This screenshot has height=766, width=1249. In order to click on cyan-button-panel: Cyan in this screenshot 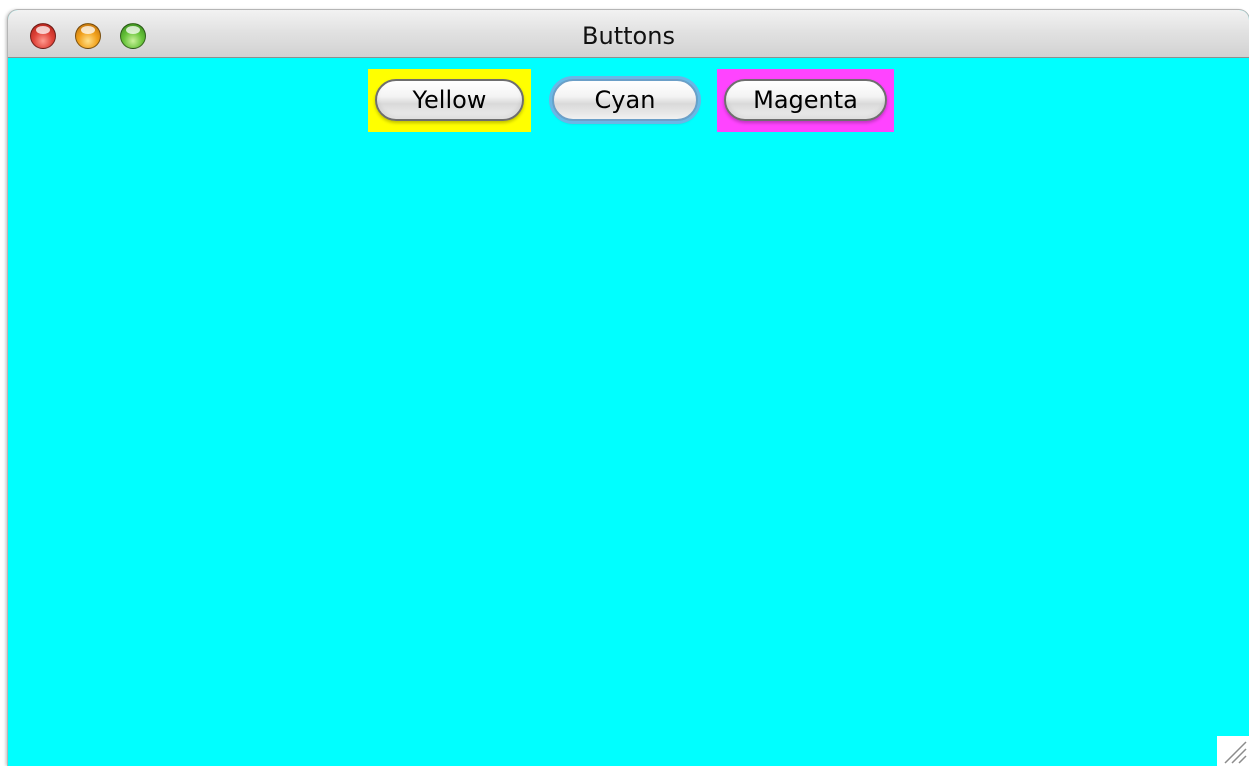, I will do `click(625, 100)`.